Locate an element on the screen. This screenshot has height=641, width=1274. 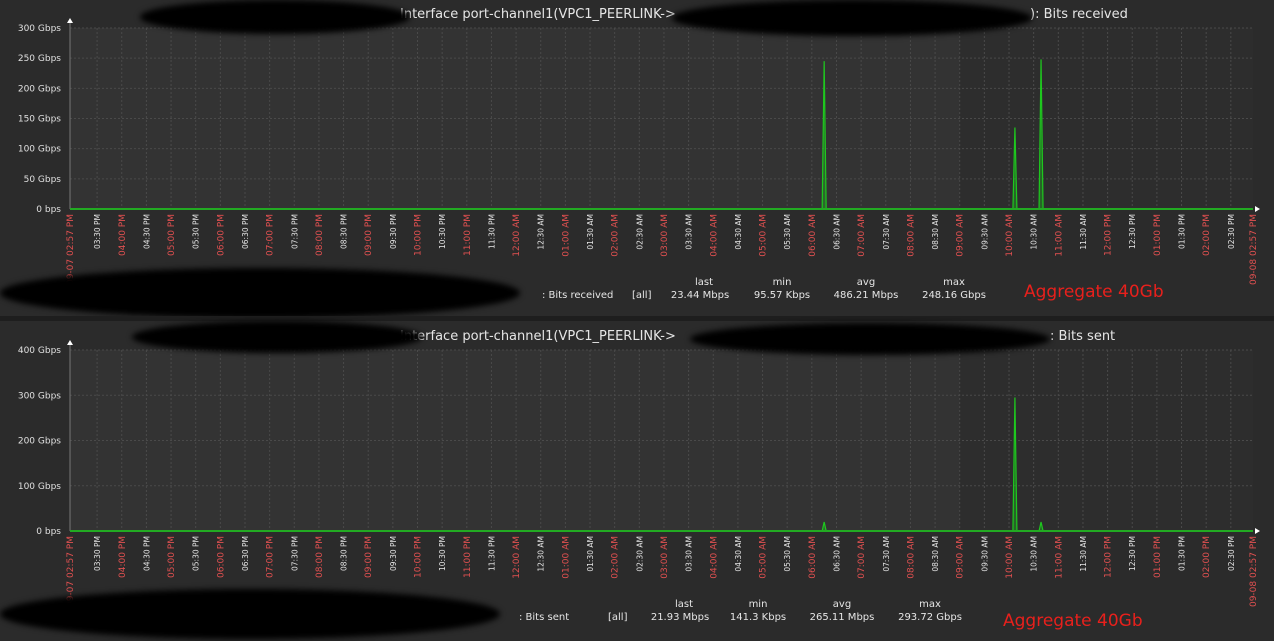
x-tick-label: 09-07 02:57 PM is located at coordinates (71, 249).